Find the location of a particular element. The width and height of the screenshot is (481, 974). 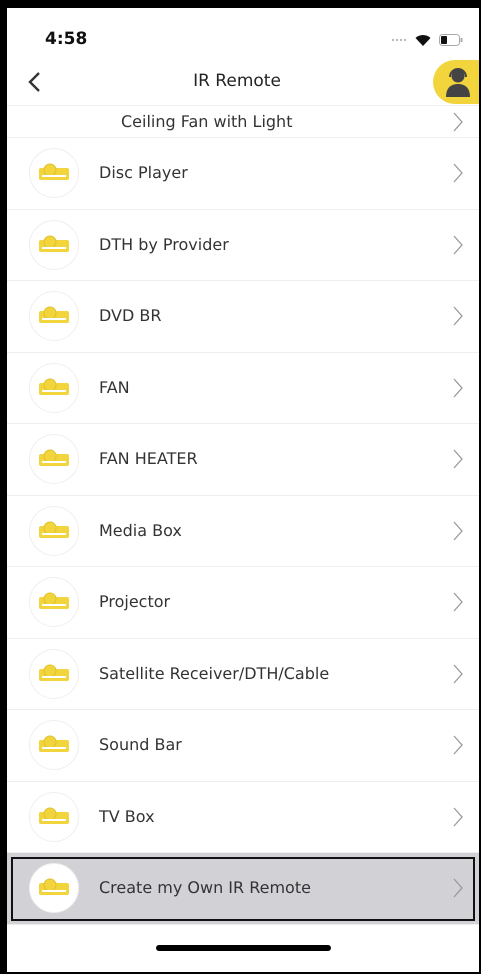

person-icon is located at coordinates (458, 81).